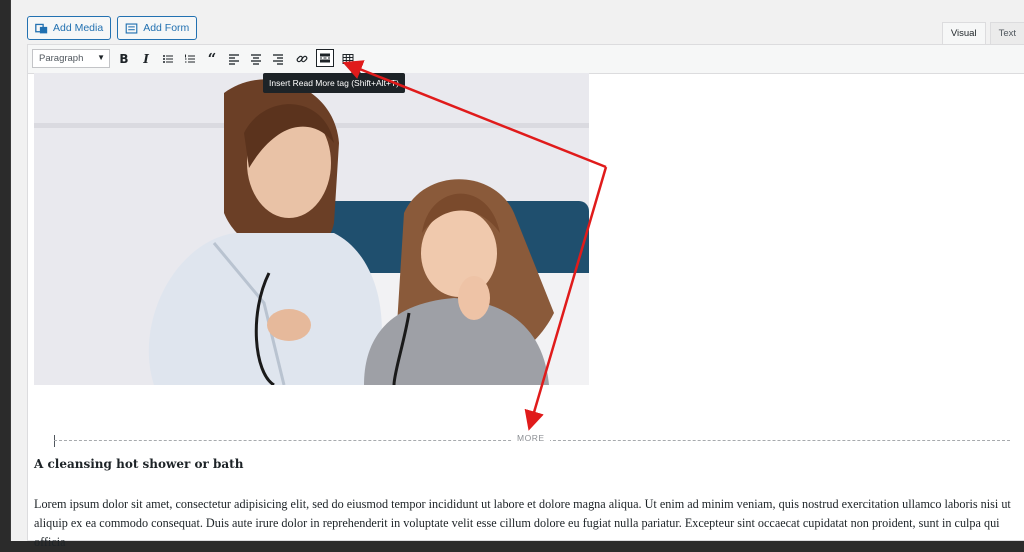  I want to click on align-left-icon, so click(234, 59).